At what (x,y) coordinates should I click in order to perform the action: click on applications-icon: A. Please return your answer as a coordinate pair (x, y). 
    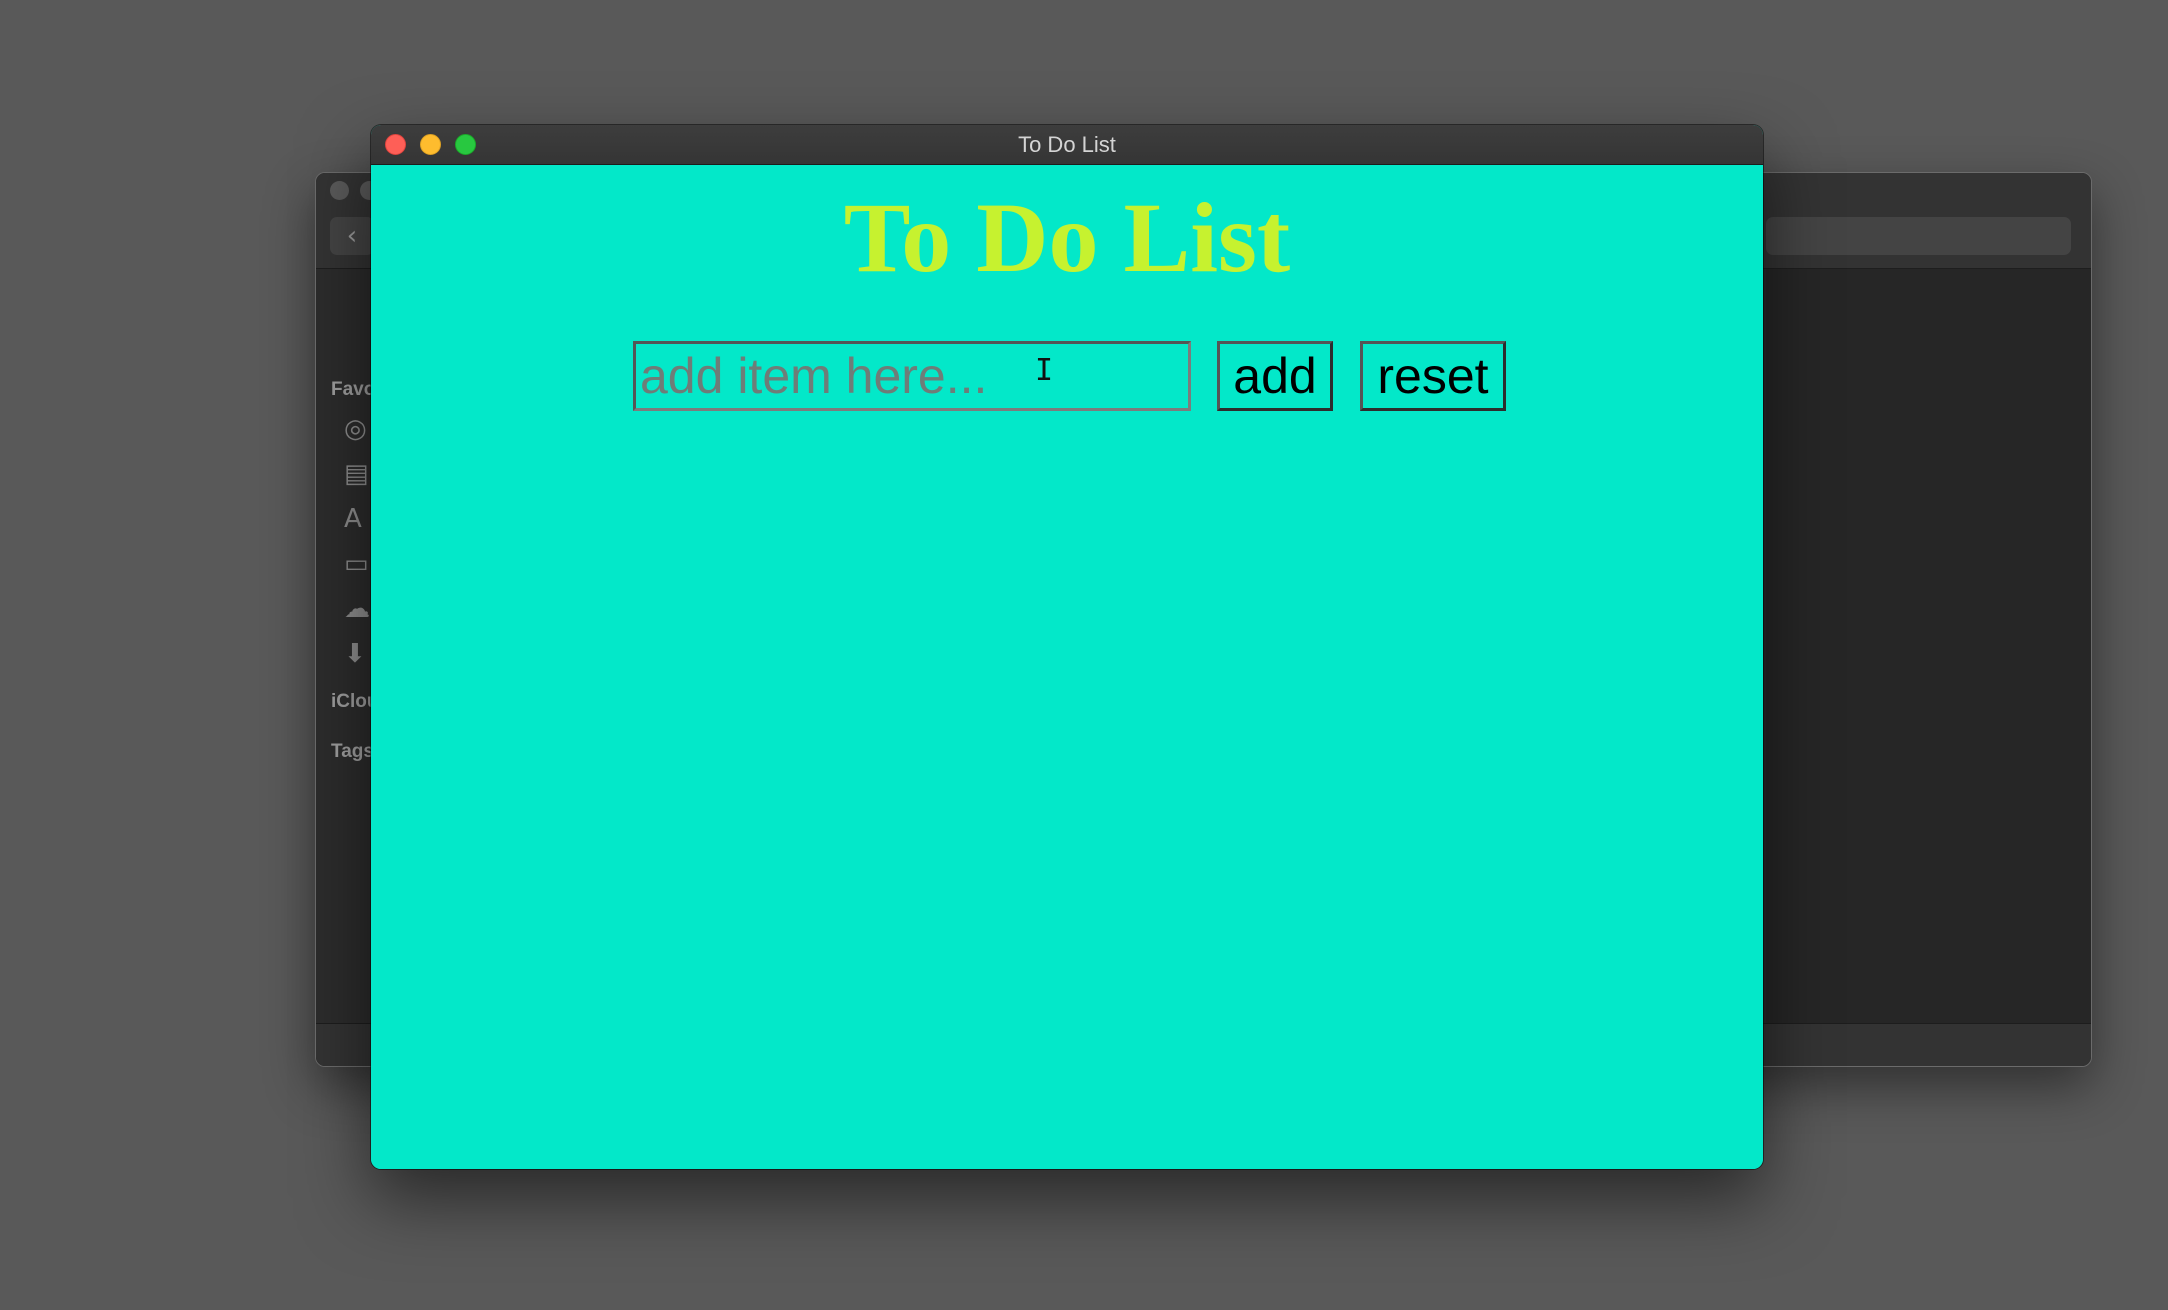
    Looking at the image, I should click on (359, 519).